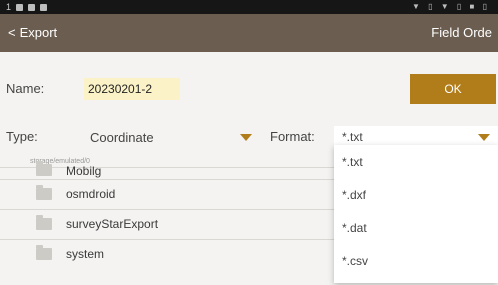 This screenshot has width=498, height=285. Describe the element at coordinates (416, 227) in the screenshot. I see `format-option: *.dat` at that location.